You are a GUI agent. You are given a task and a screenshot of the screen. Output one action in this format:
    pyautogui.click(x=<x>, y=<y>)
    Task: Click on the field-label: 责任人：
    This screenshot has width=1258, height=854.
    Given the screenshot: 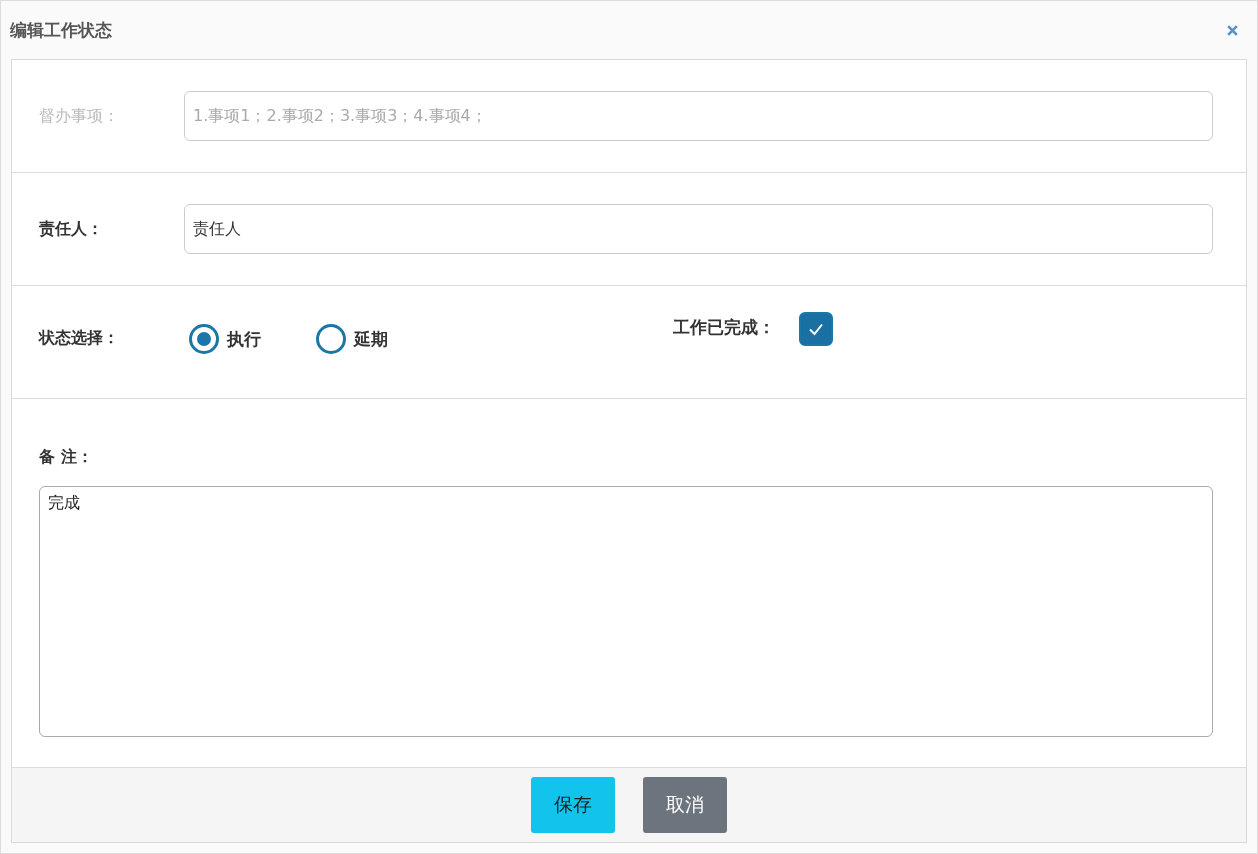 What is the action you would take?
    pyautogui.click(x=71, y=229)
    